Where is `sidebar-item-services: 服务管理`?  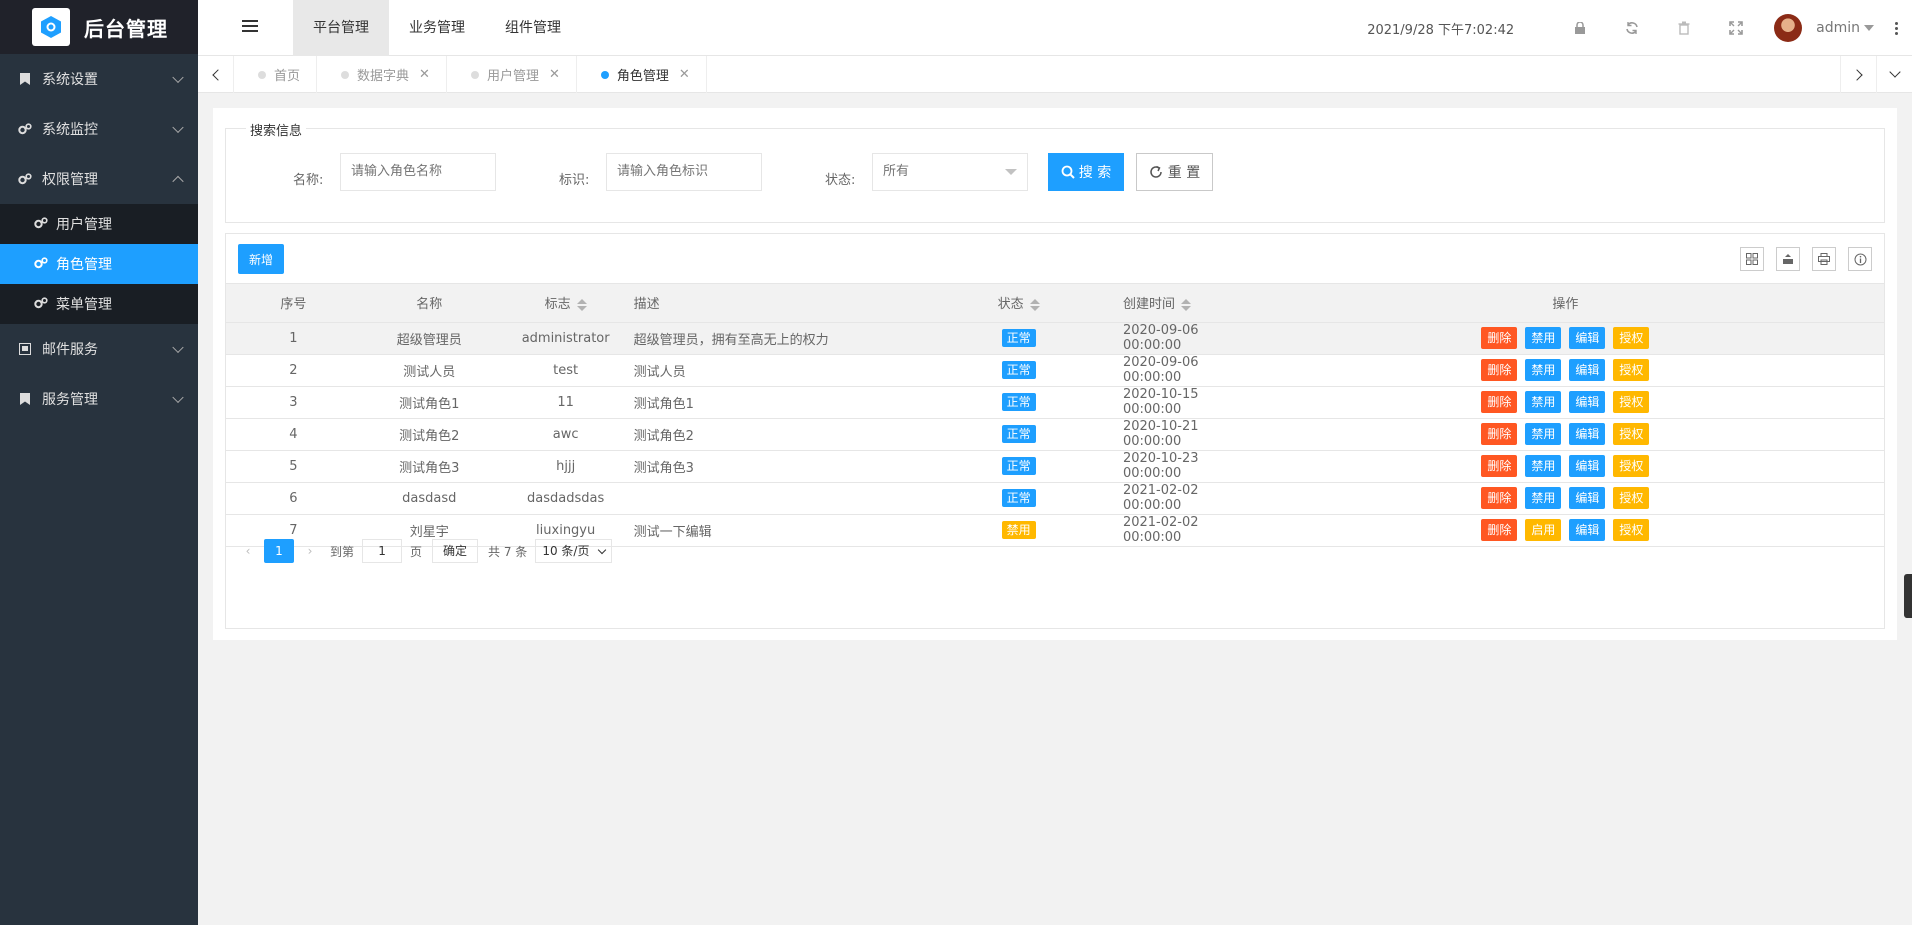
sidebar-item-services: 服务管理 is located at coordinates (99, 399).